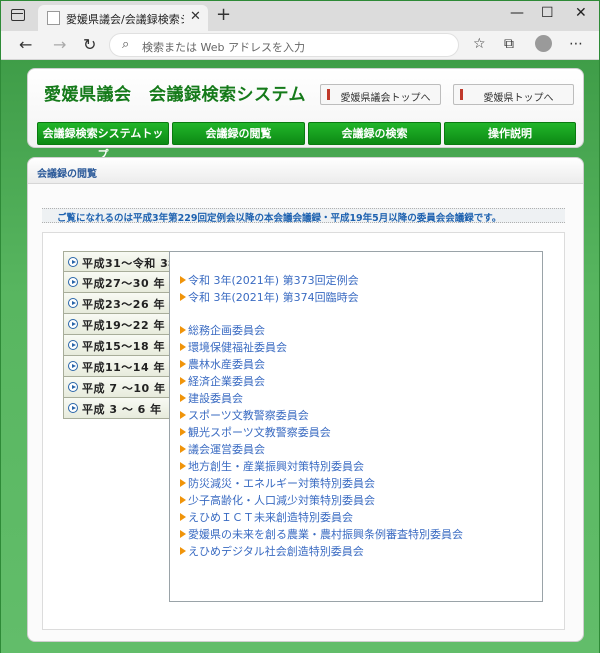  What do you see at coordinates (321, 534) in the screenshot?
I see `committee-link: 愛媛県の未来を創る農業・農村振興条例審査特別委員会` at bounding box center [321, 534].